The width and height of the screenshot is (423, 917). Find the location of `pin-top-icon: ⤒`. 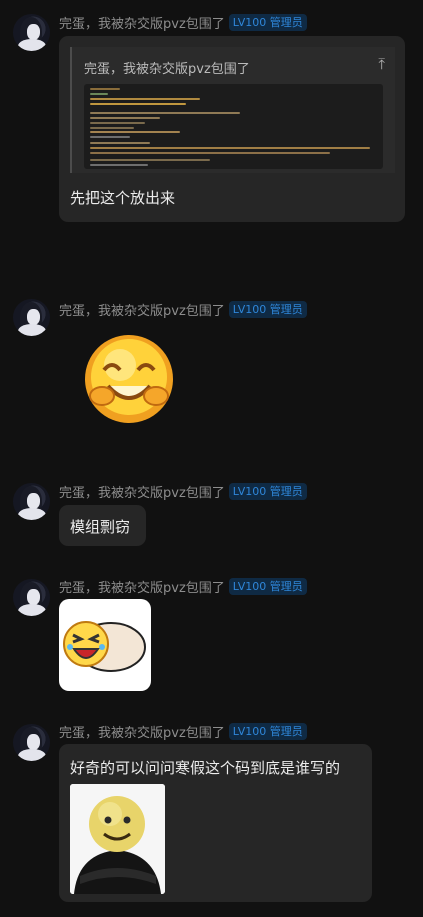

pin-top-icon: ⤒ is located at coordinates (381, 64).